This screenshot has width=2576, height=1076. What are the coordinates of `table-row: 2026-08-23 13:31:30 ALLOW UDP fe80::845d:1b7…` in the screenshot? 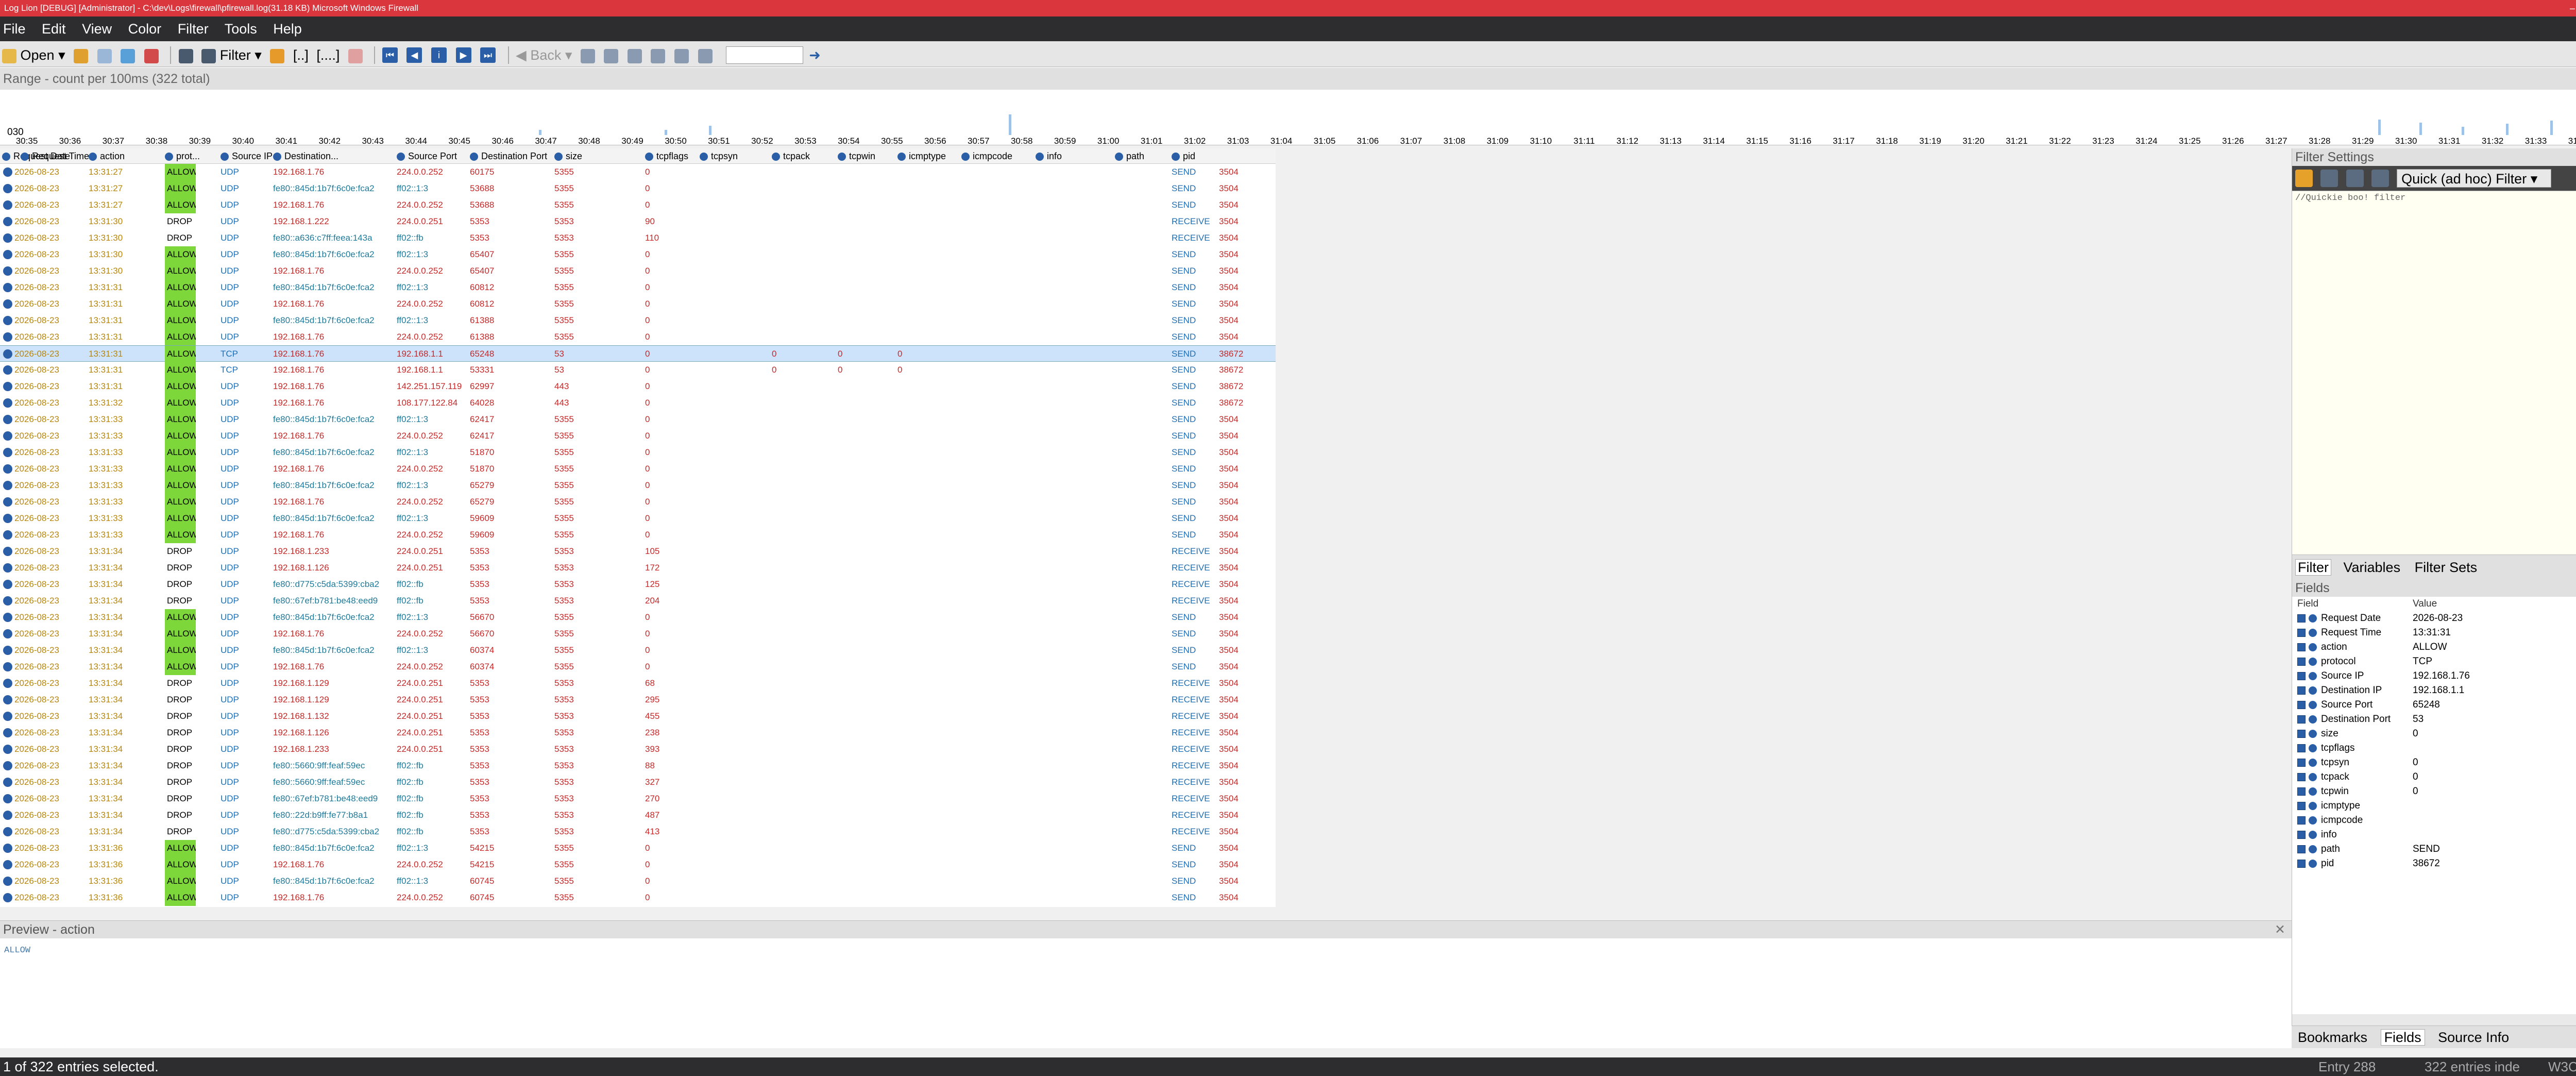 It's located at (638, 255).